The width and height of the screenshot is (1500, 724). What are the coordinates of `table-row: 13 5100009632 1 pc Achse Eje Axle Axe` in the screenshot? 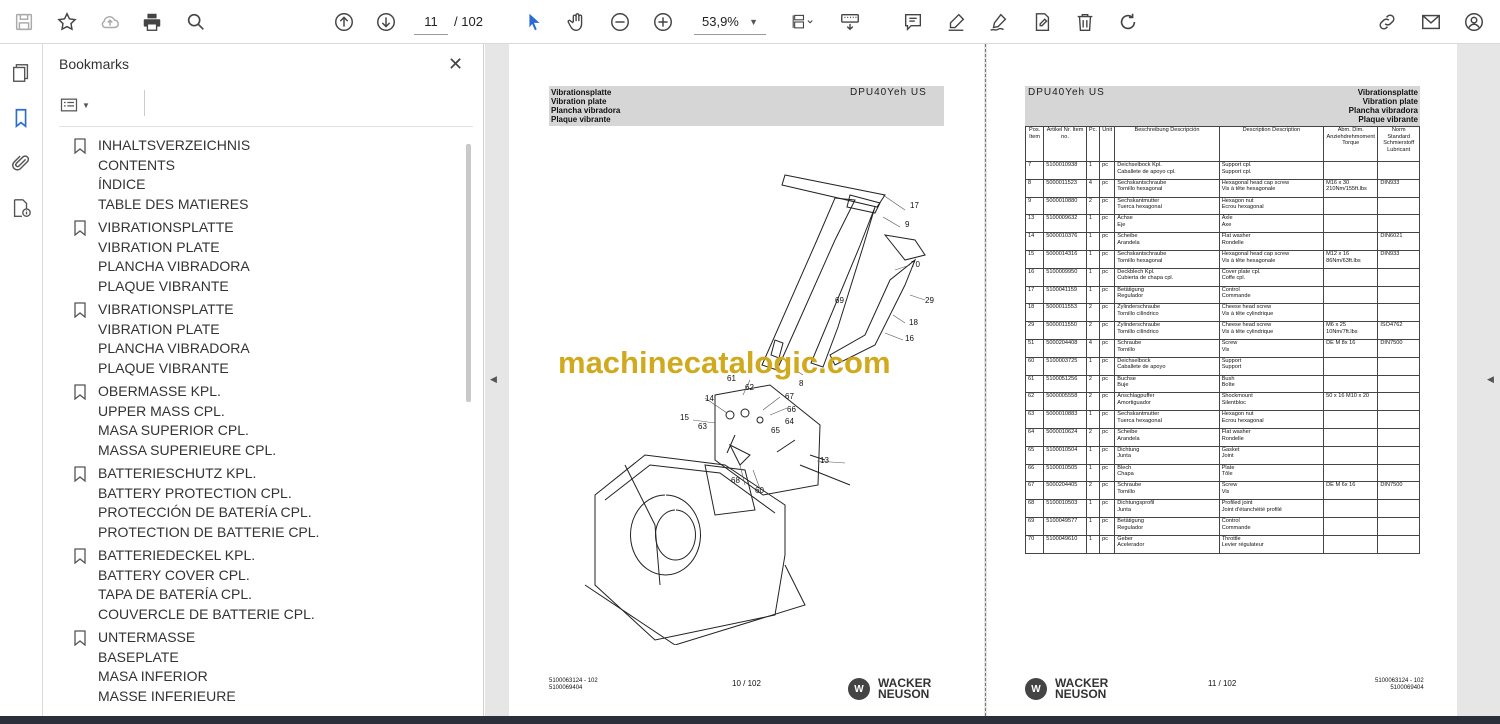 It's located at (1222, 224).